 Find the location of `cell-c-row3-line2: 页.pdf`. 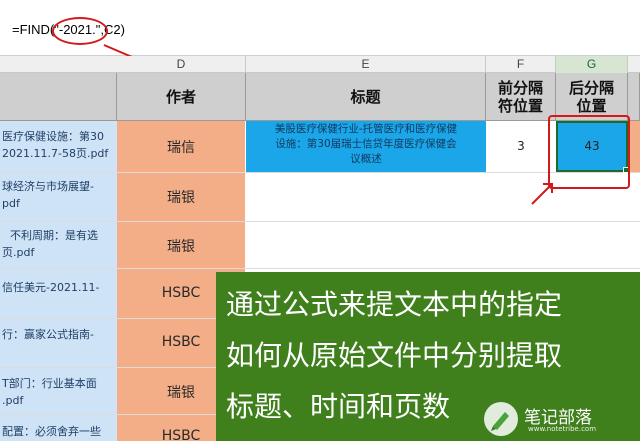

cell-c-row3-line2: 页.pdf is located at coordinates (58, 253).